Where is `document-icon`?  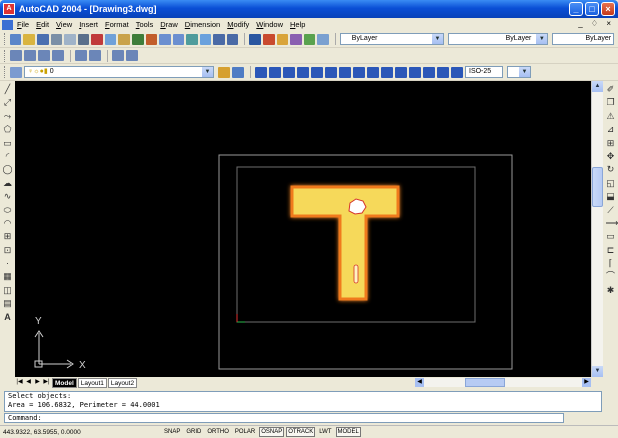
document-icon is located at coordinates (7, 24).